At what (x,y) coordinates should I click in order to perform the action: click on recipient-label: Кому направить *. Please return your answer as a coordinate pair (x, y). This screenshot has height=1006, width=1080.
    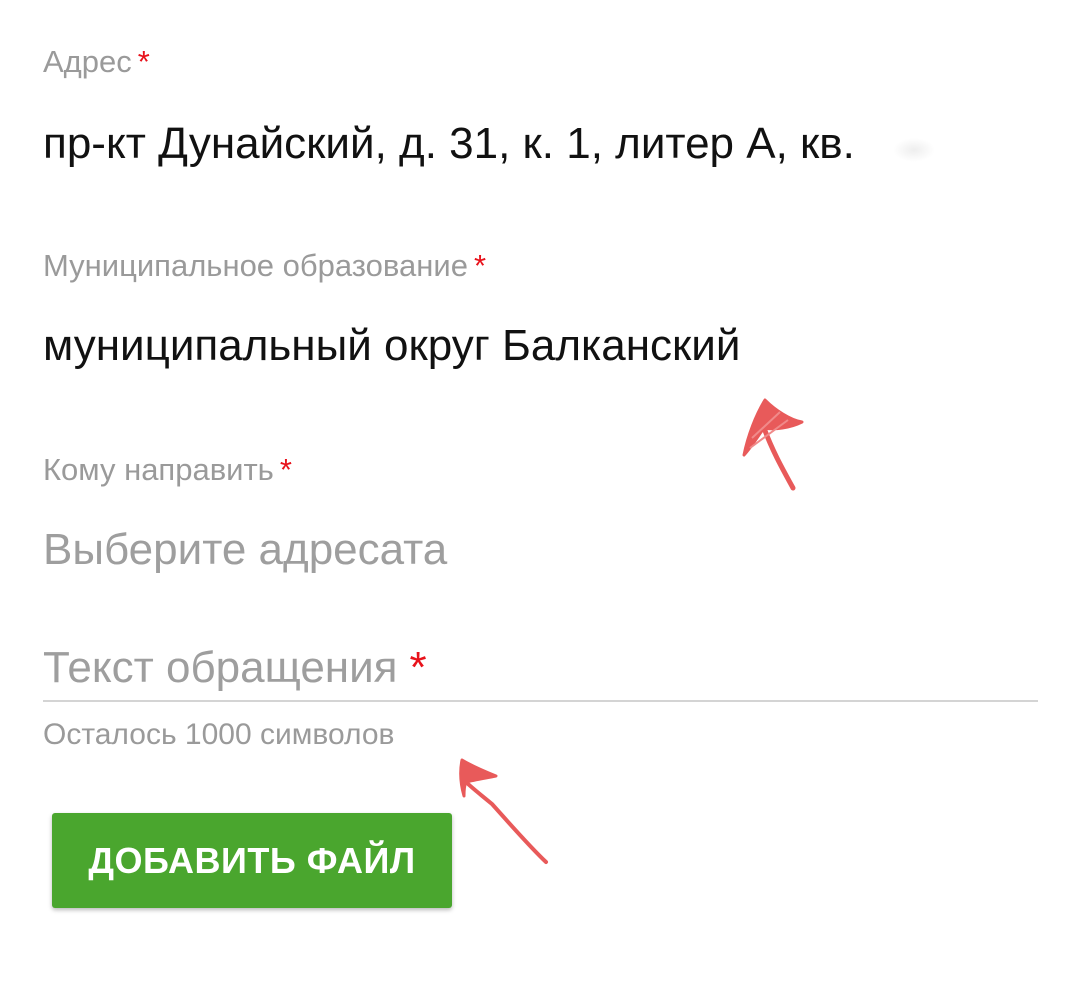
    Looking at the image, I should click on (167, 470).